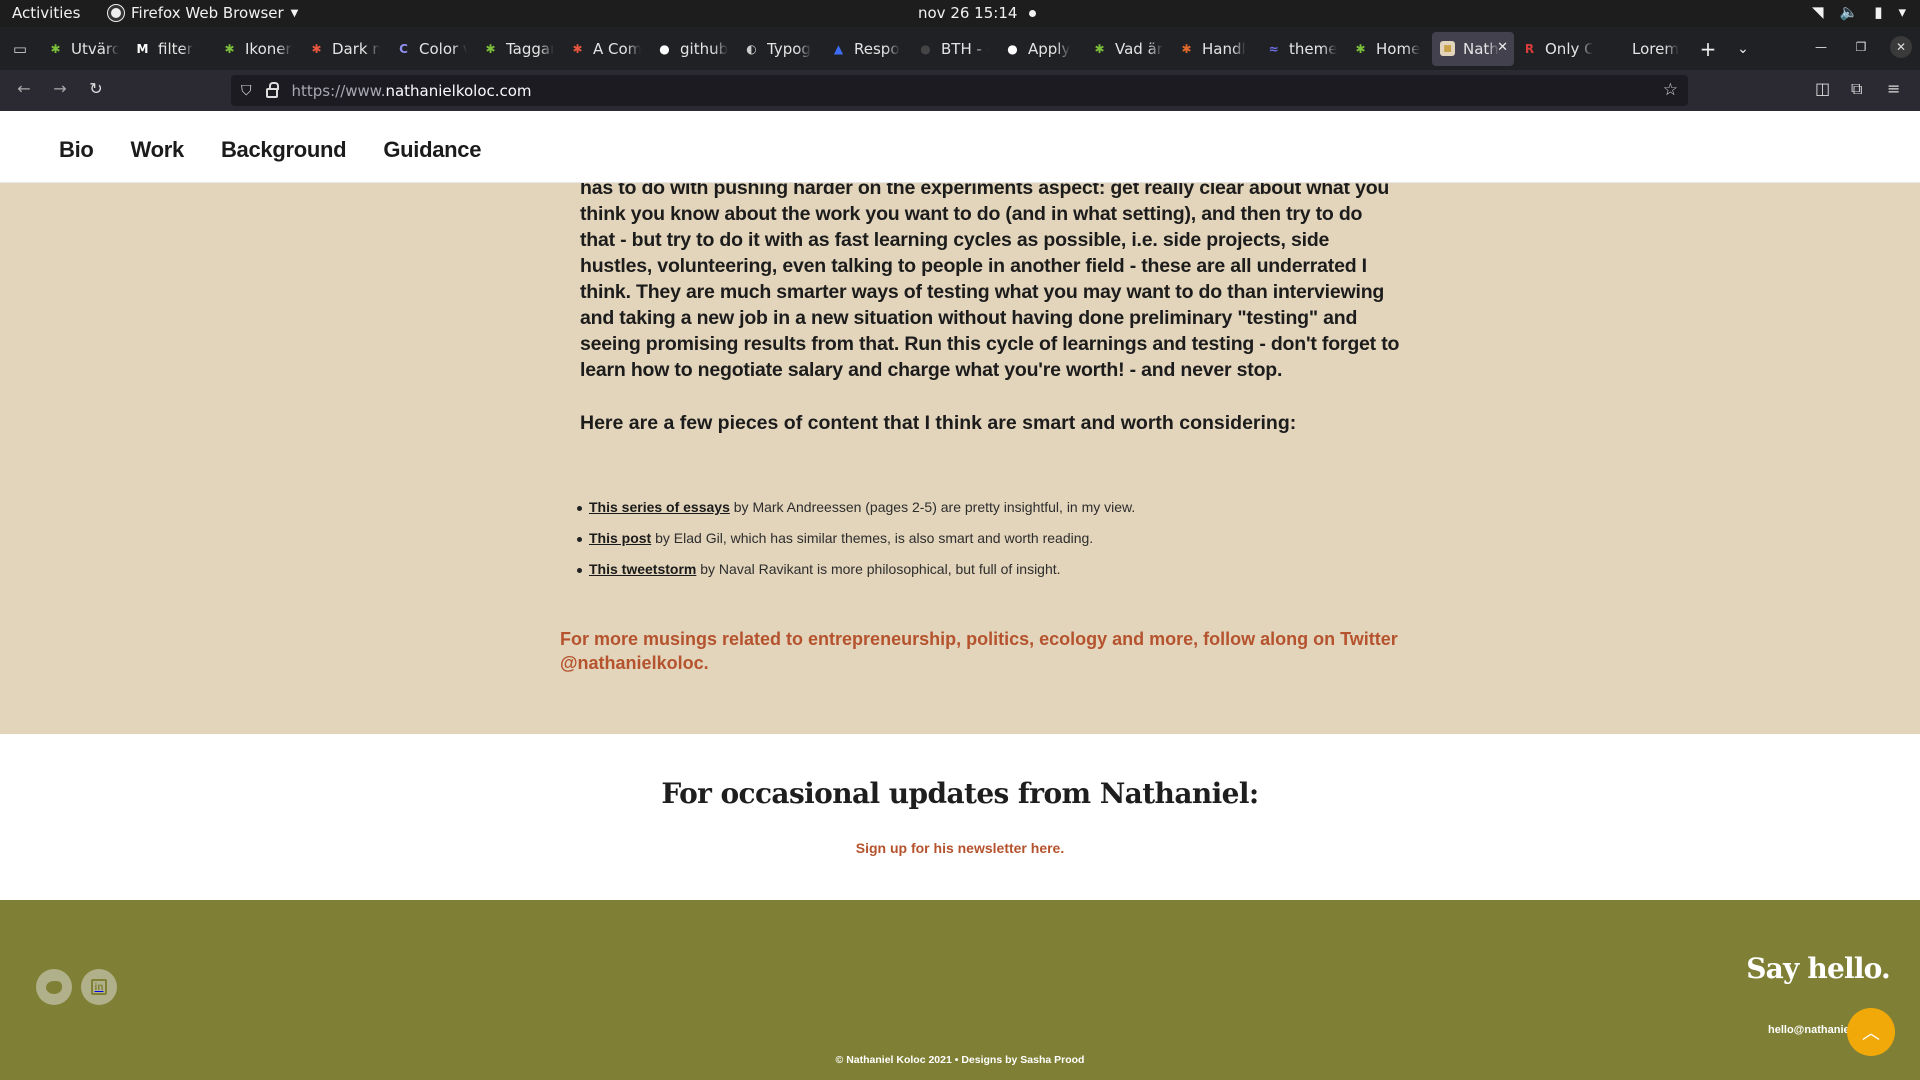 The height and width of the screenshot is (1080, 1920). Describe the element at coordinates (1856, 89) in the screenshot. I see `extensions-icon: ⧉` at that location.